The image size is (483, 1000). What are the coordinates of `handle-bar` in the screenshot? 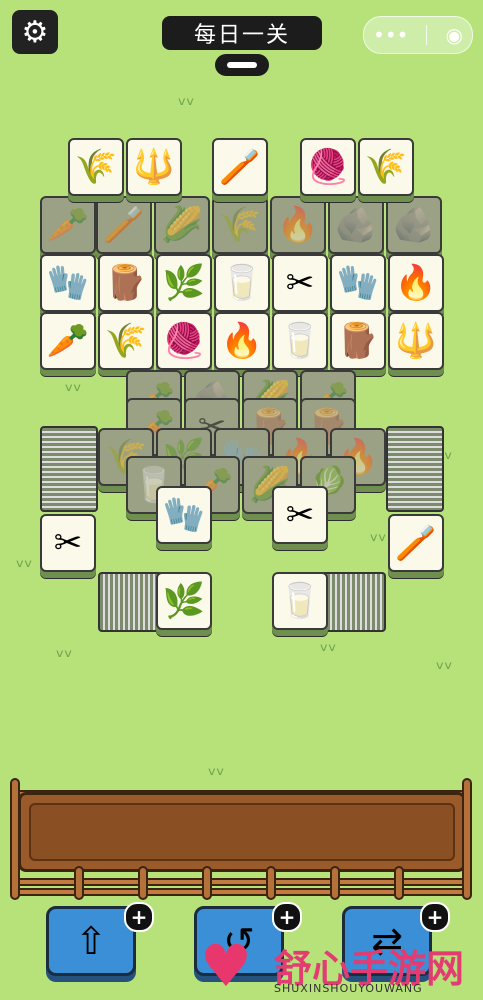 It's located at (242, 65).